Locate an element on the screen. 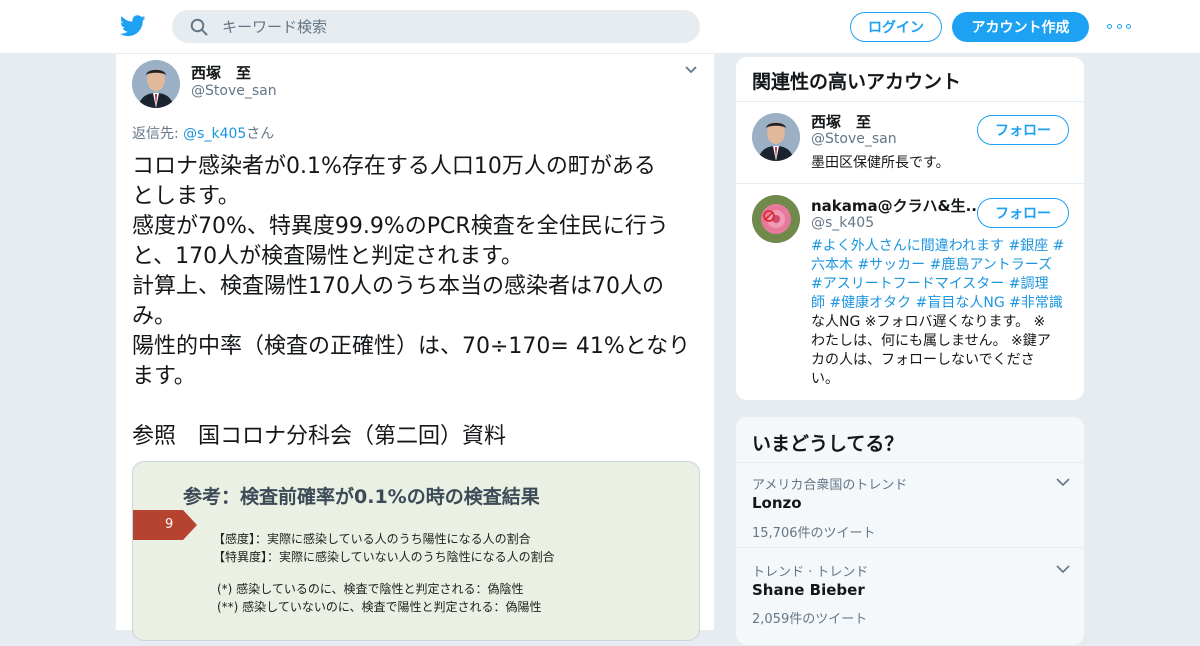  twitter-bird-icon is located at coordinates (133, 26).